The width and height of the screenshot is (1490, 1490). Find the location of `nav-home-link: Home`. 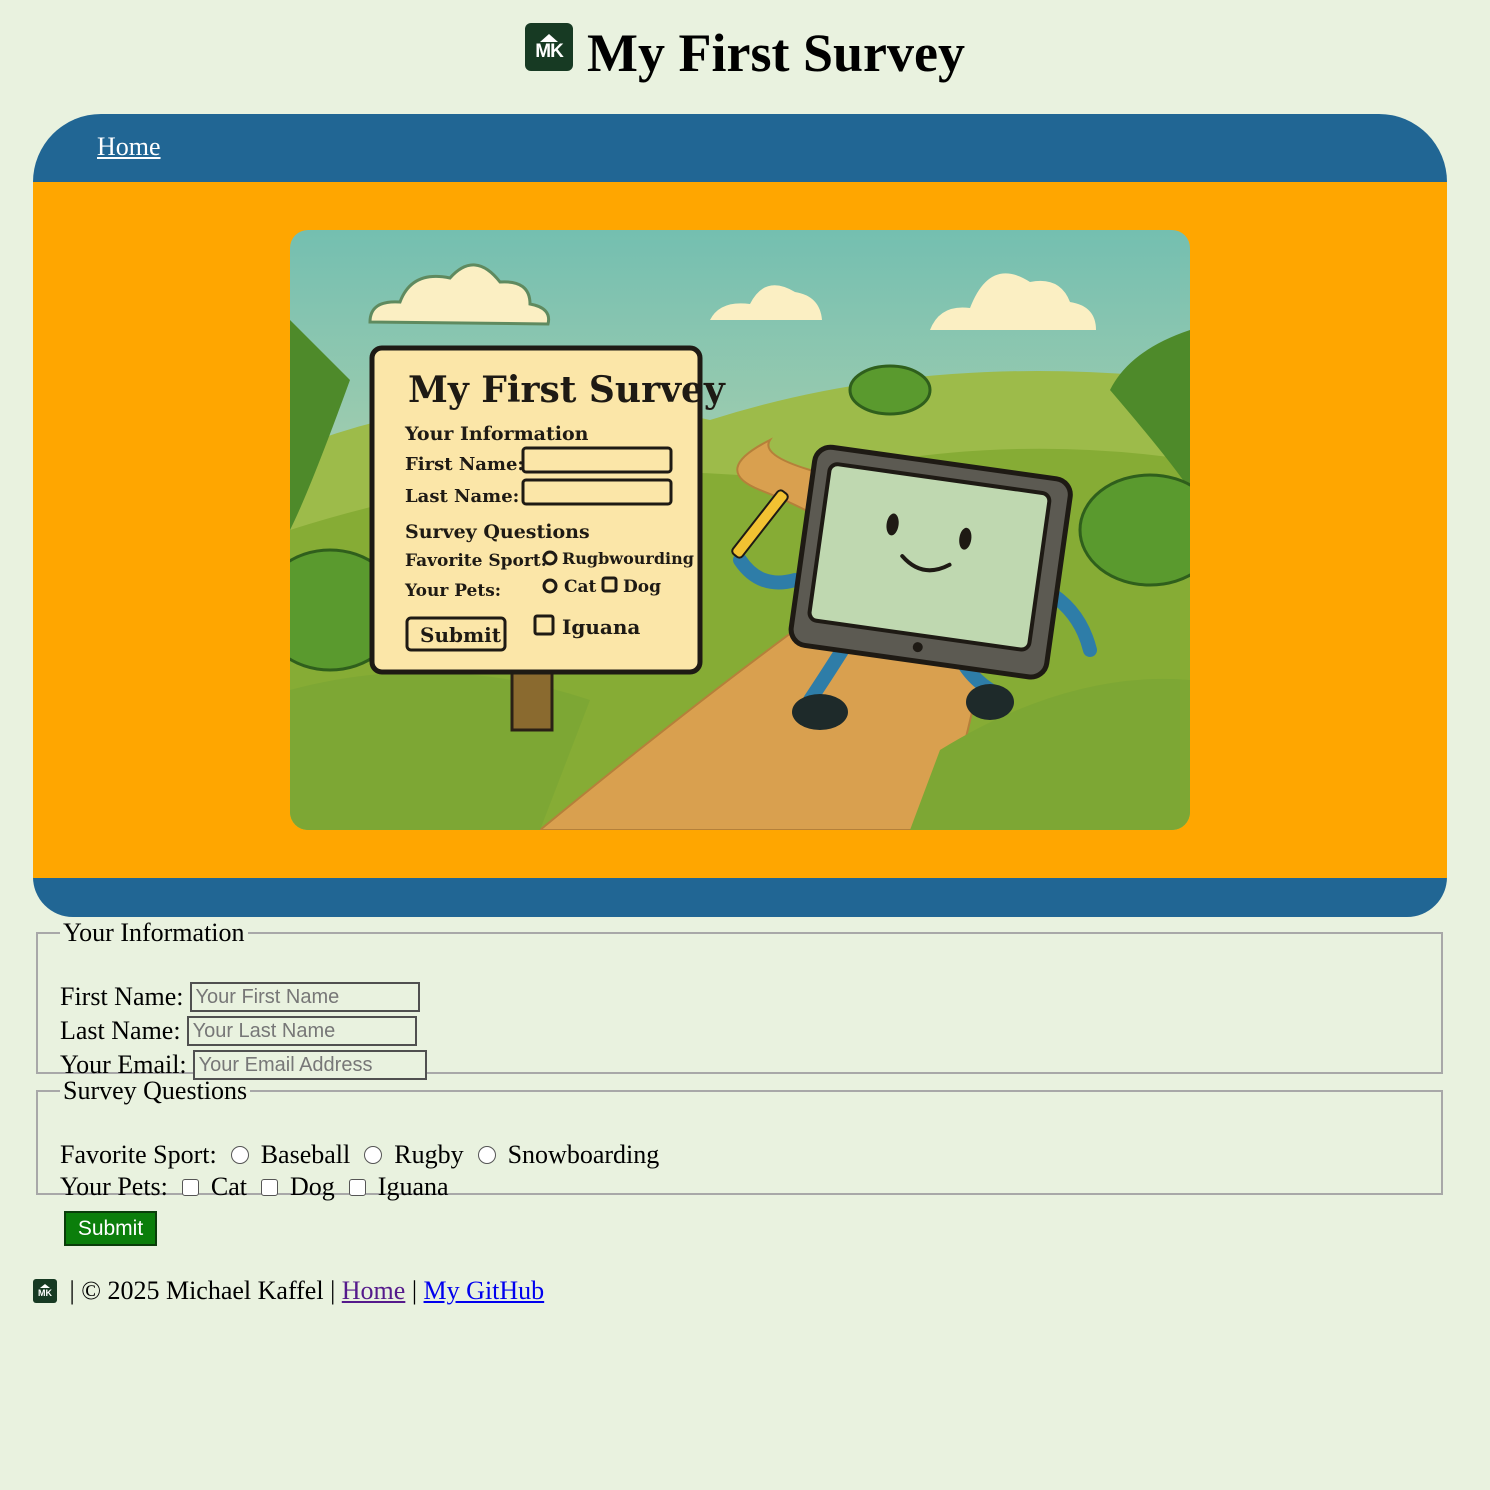

nav-home-link: Home is located at coordinates (129, 146).